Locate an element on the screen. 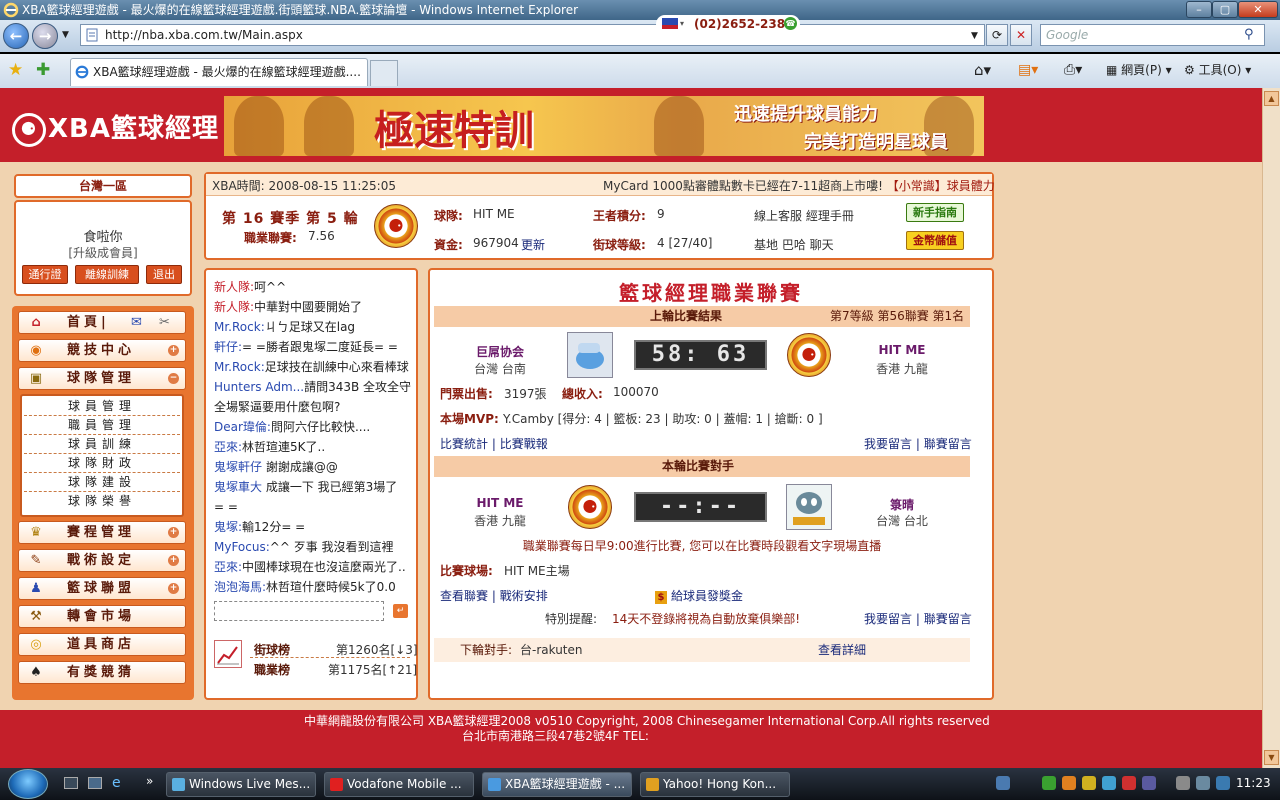  search-icon: ⚲ is located at coordinates (1249, 34).